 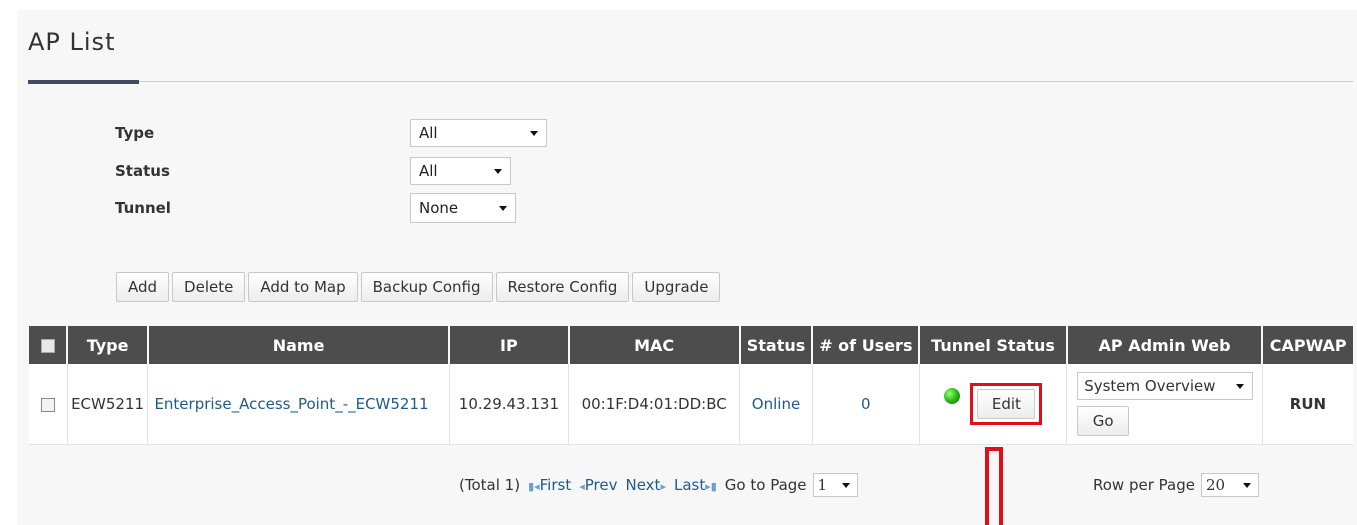 What do you see at coordinates (1164, 404) in the screenshot?
I see `cell-admin-web: System Overview Go` at bounding box center [1164, 404].